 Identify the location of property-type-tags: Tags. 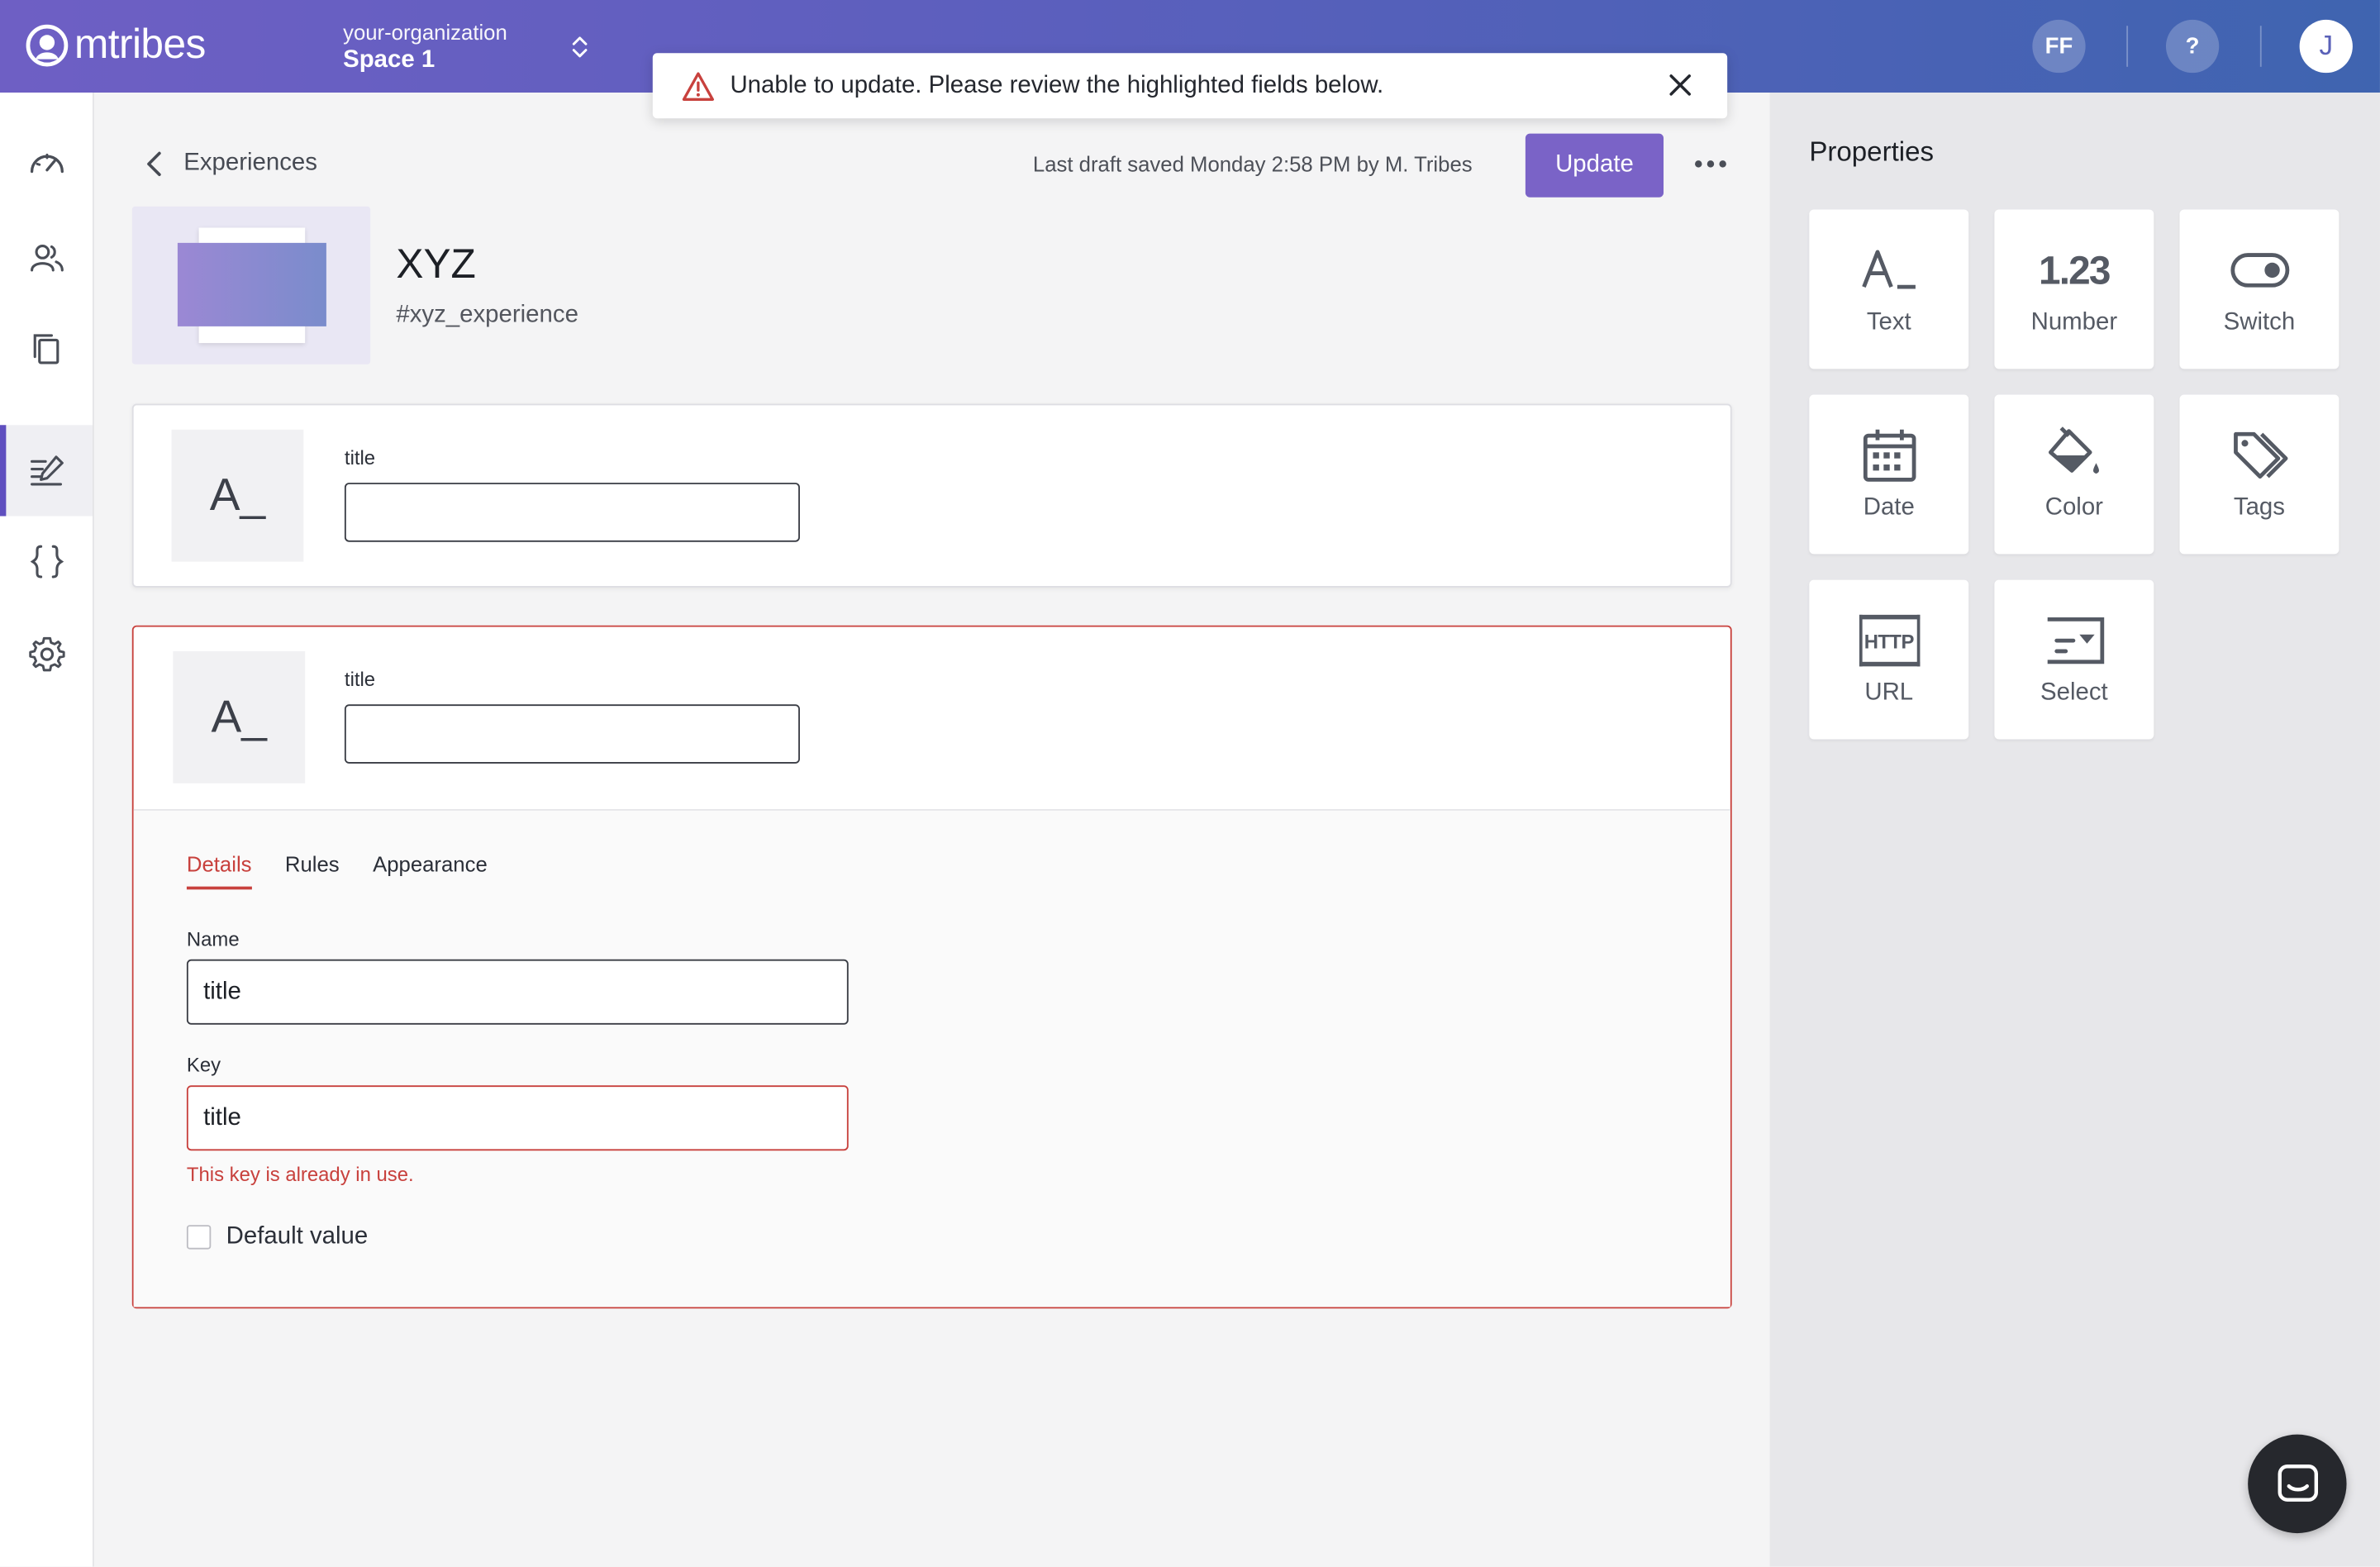
(2259, 474).